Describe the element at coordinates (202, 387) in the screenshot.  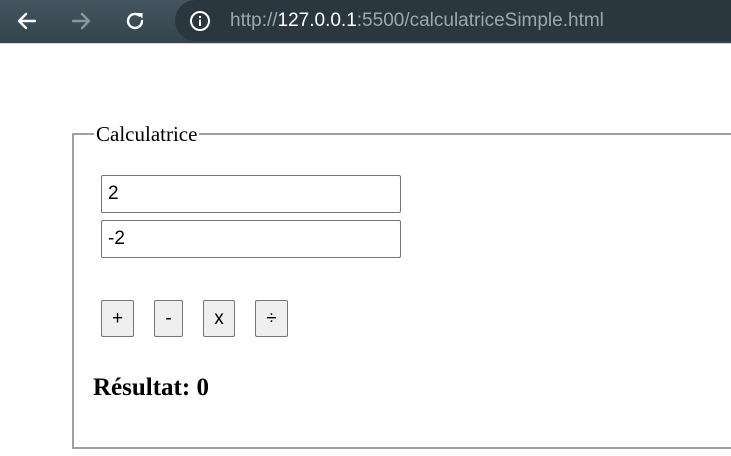
I see `result-value: 0` at that location.